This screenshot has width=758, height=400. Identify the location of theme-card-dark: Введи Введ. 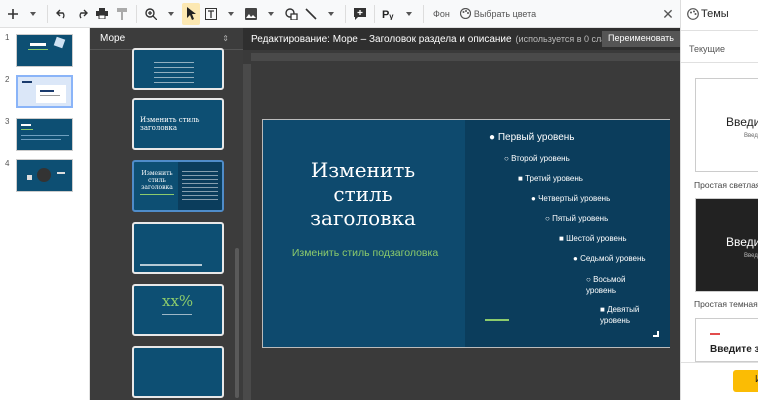
(726, 245).